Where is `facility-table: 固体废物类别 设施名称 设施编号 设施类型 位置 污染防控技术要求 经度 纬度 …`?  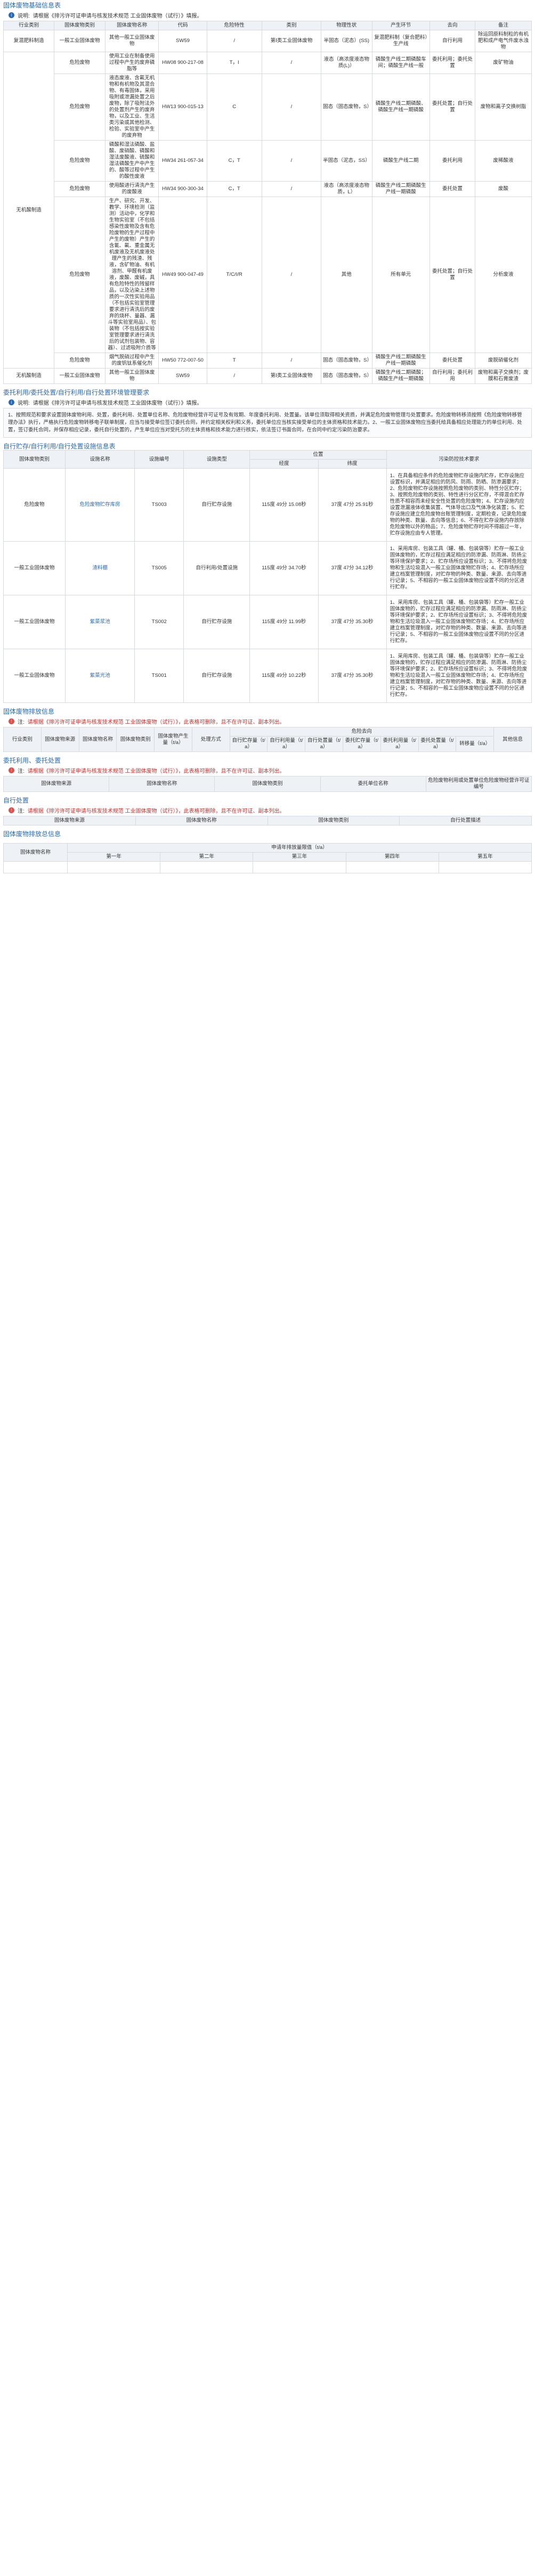 facility-table: 固体废物类别 设施名称 设施编号 设施类型 位置 污染防控技术要求 经度 纬度 … is located at coordinates (267, 576).